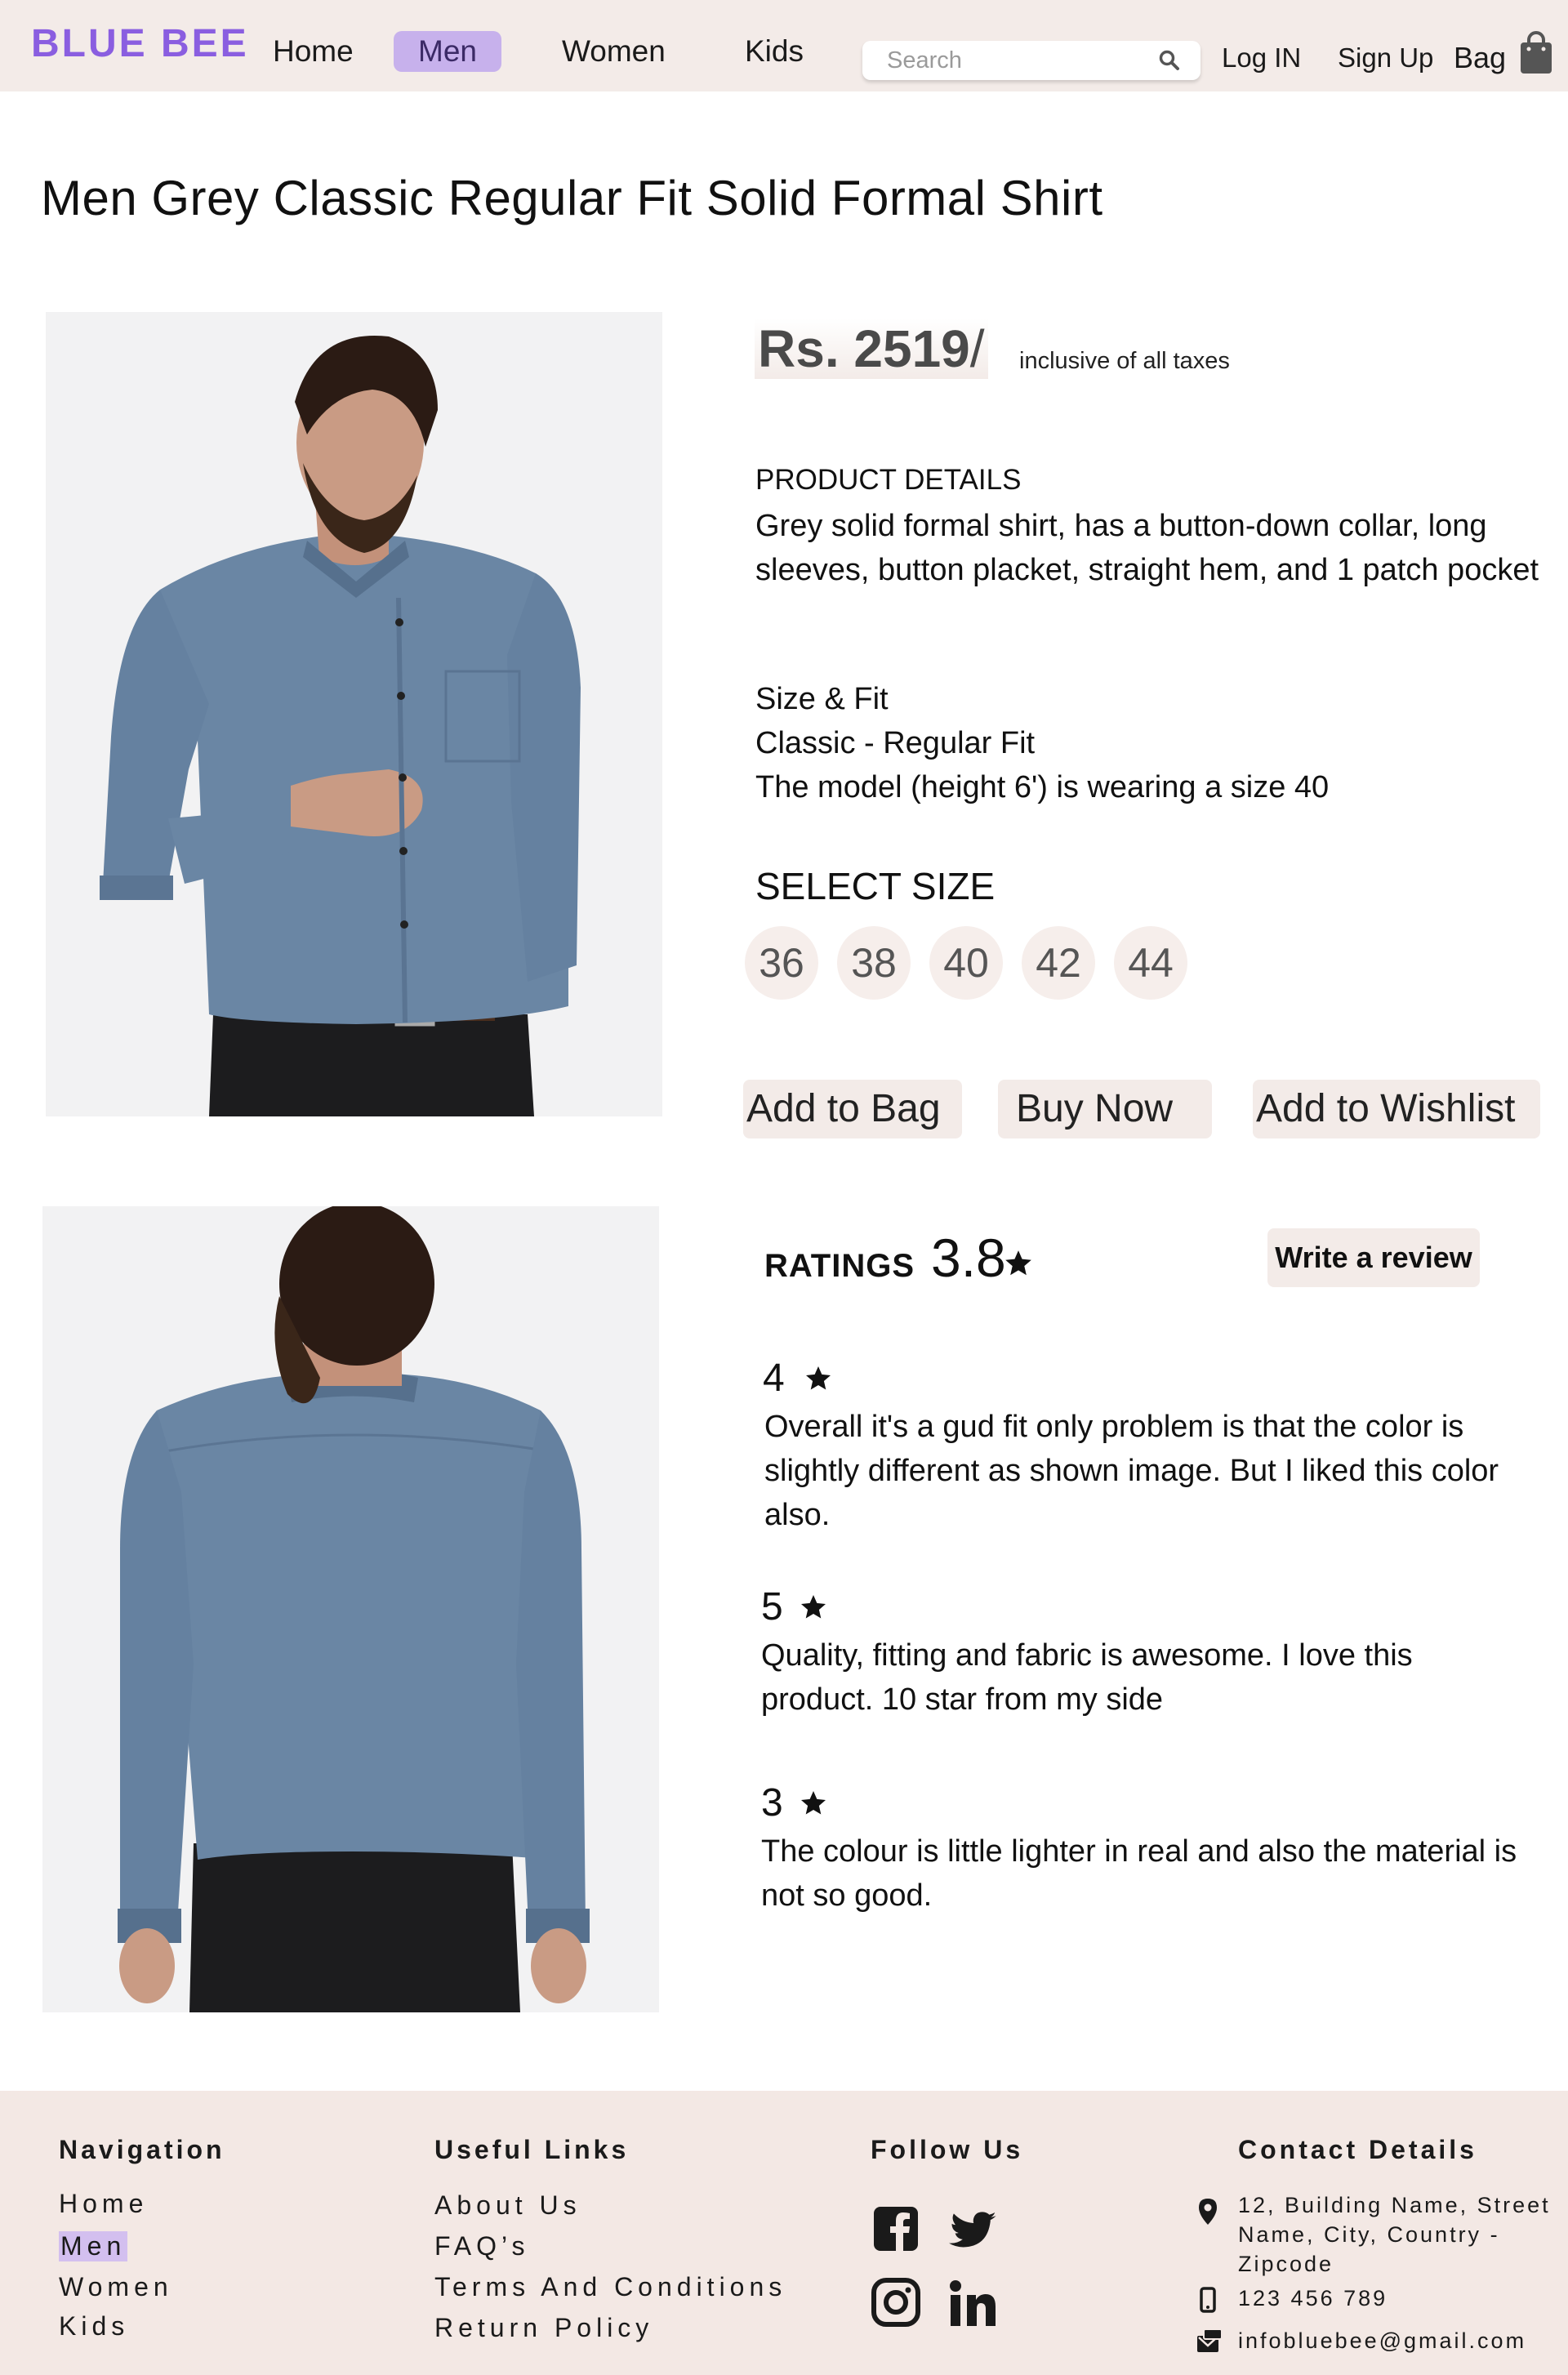 This screenshot has height=2375, width=1568. Describe the element at coordinates (1058, 963) in the screenshot. I see `size-option-42: 42` at that location.